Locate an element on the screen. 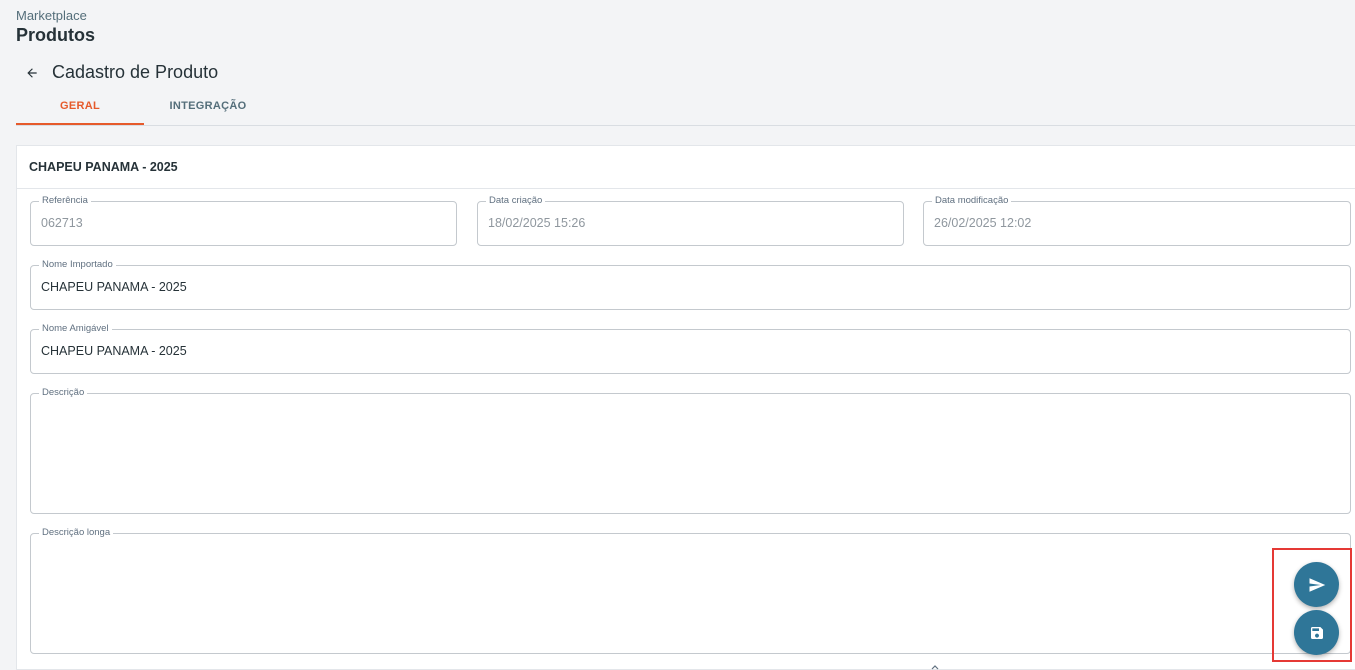 The image size is (1355, 670). send-button is located at coordinates (1316, 584).